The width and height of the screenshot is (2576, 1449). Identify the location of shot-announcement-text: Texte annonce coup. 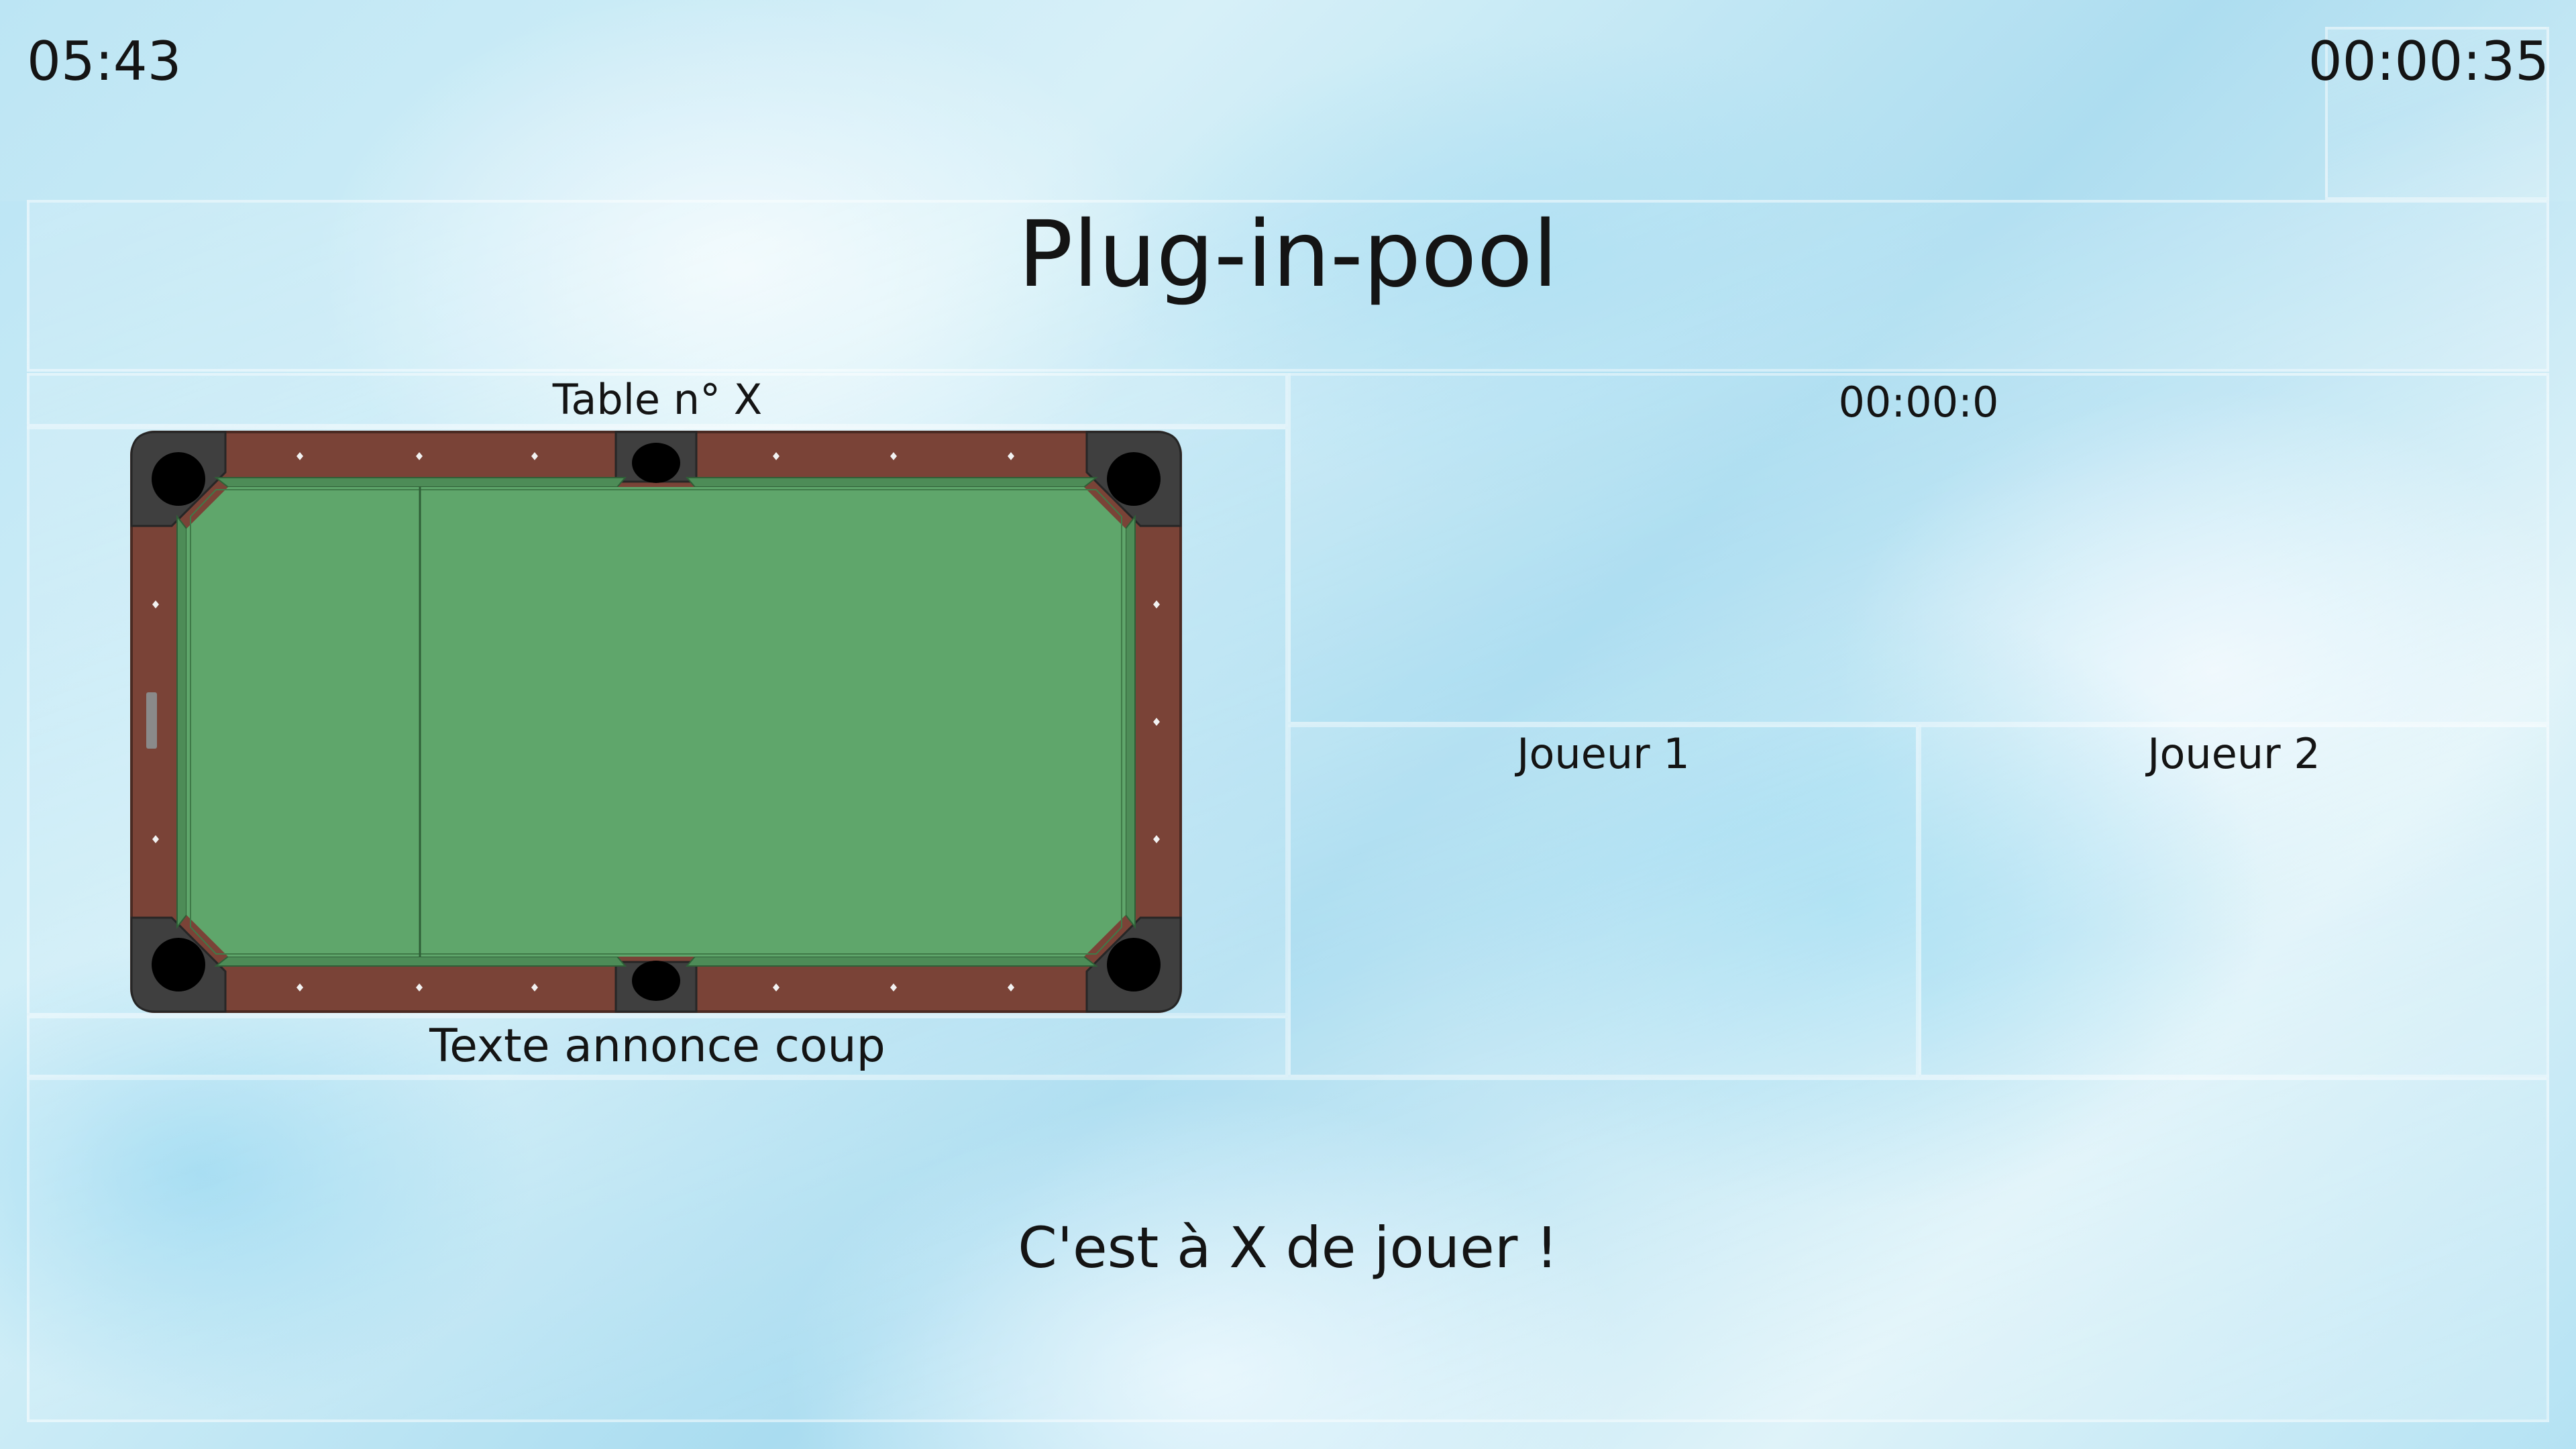
(657, 1046).